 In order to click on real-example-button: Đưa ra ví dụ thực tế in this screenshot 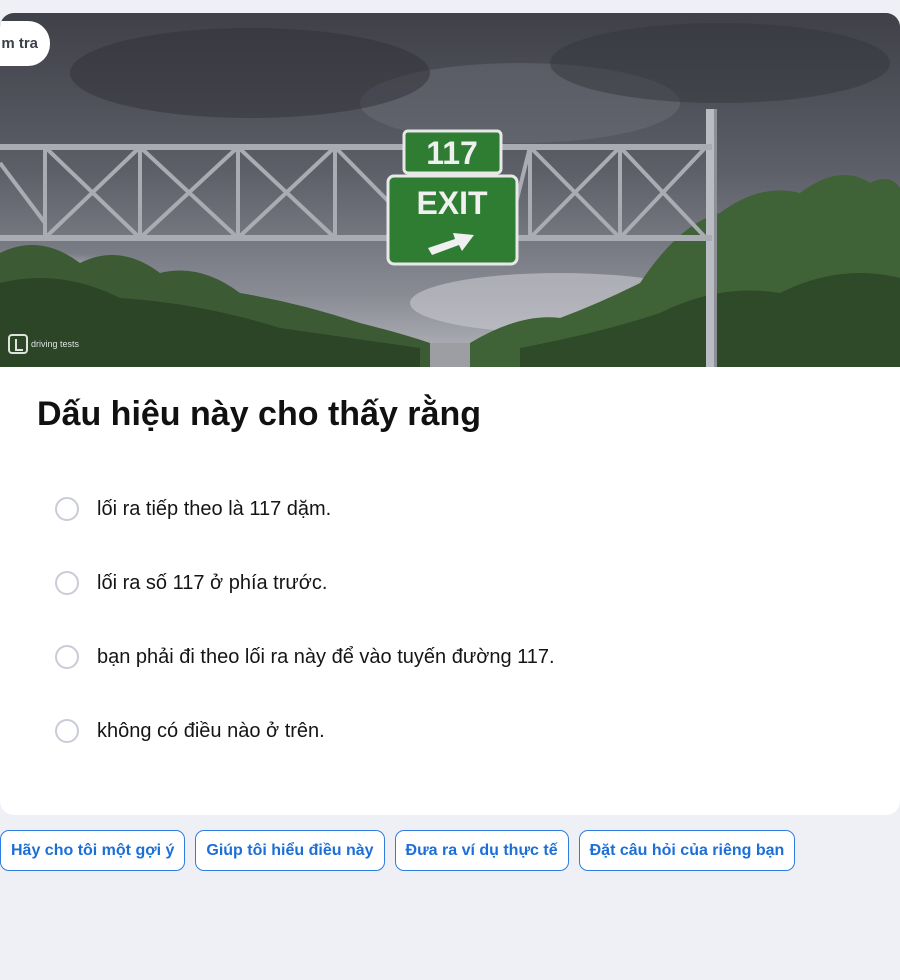, I will do `click(481, 850)`.